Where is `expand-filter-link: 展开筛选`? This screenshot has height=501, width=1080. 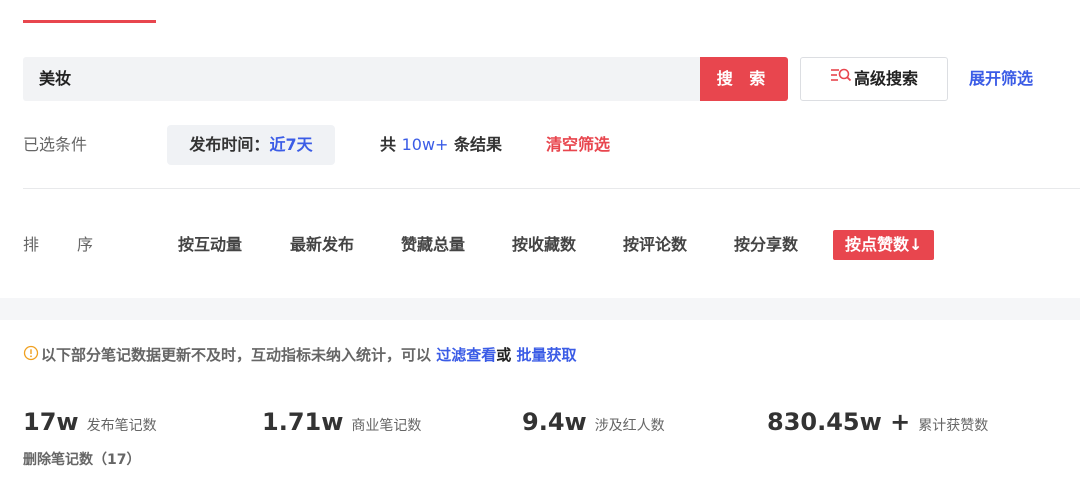 expand-filter-link: 展开筛选 is located at coordinates (1001, 79).